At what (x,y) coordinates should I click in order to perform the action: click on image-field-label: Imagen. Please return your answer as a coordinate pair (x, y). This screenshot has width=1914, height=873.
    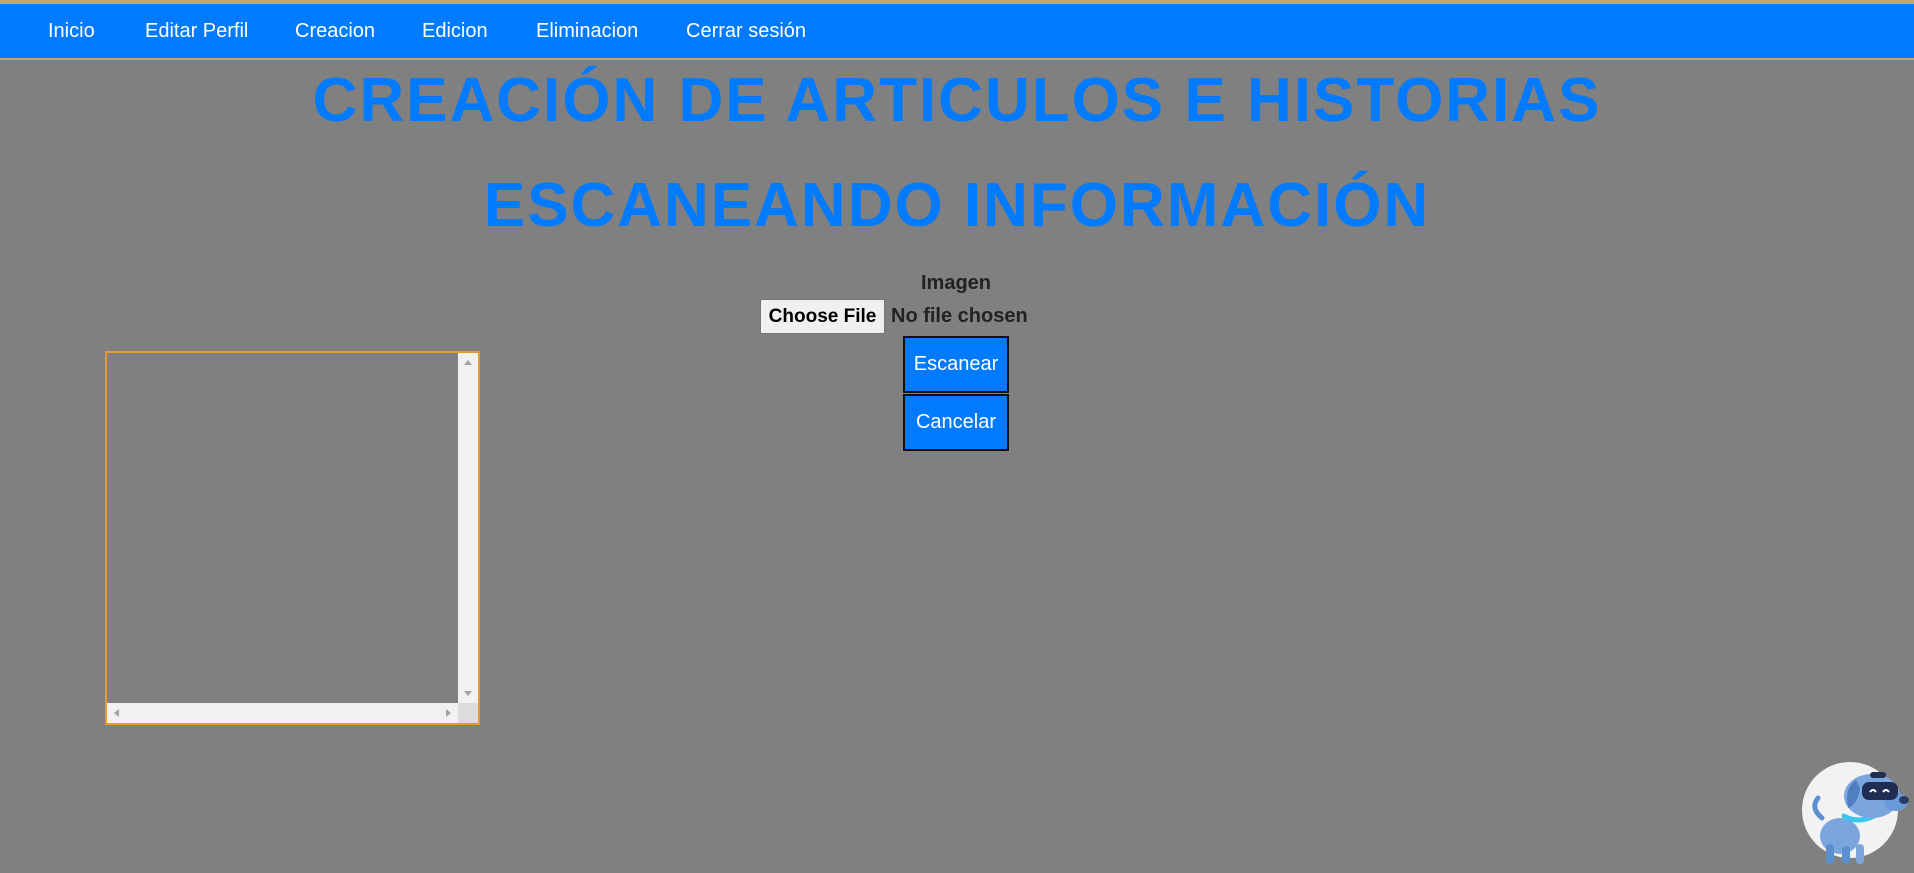
    Looking at the image, I should click on (956, 283).